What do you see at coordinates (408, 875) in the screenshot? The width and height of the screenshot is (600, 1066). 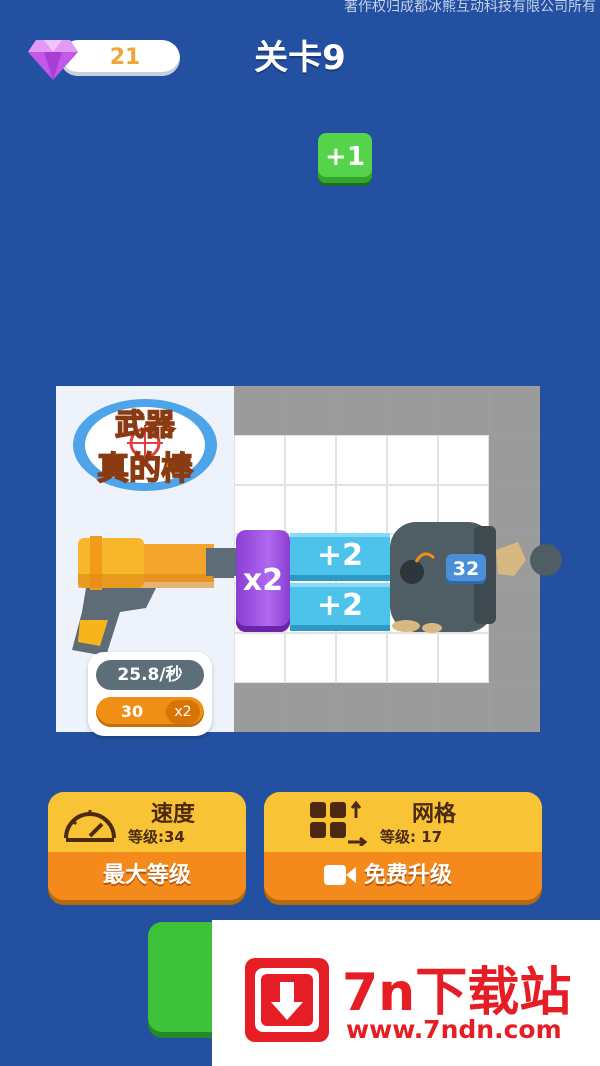 I see `grid-upgrade-action: 免费升级` at bounding box center [408, 875].